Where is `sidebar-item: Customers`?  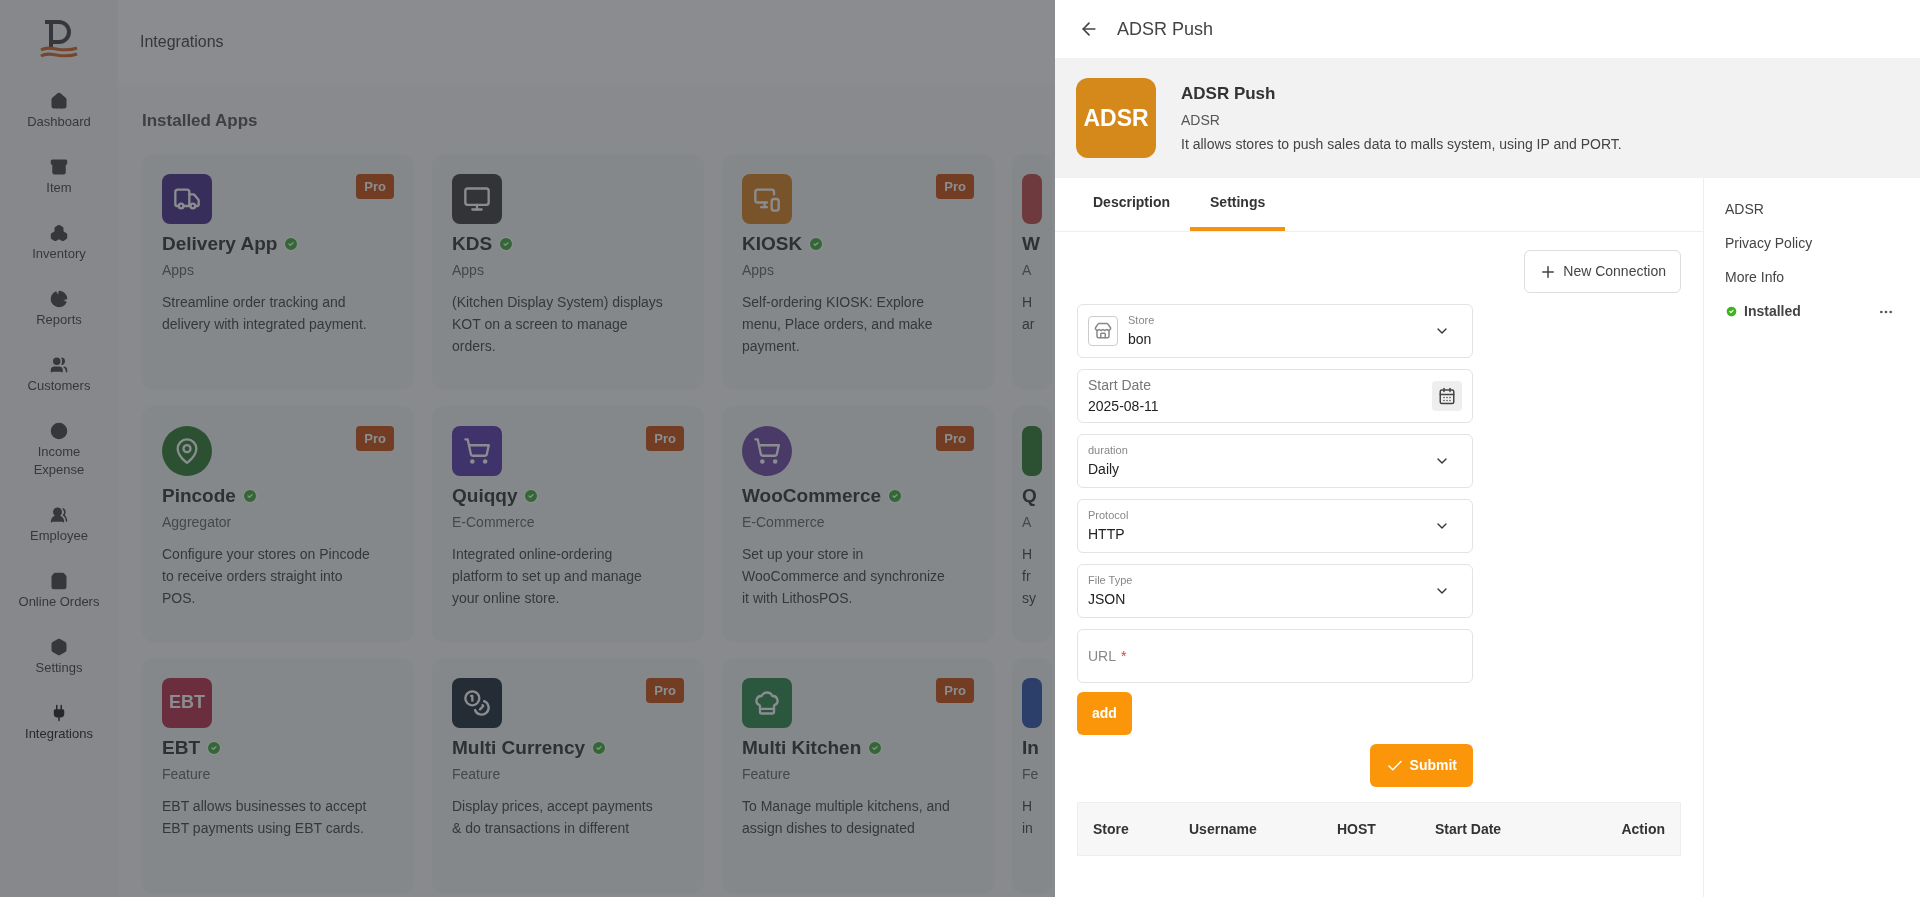 sidebar-item: Customers is located at coordinates (59, 375).